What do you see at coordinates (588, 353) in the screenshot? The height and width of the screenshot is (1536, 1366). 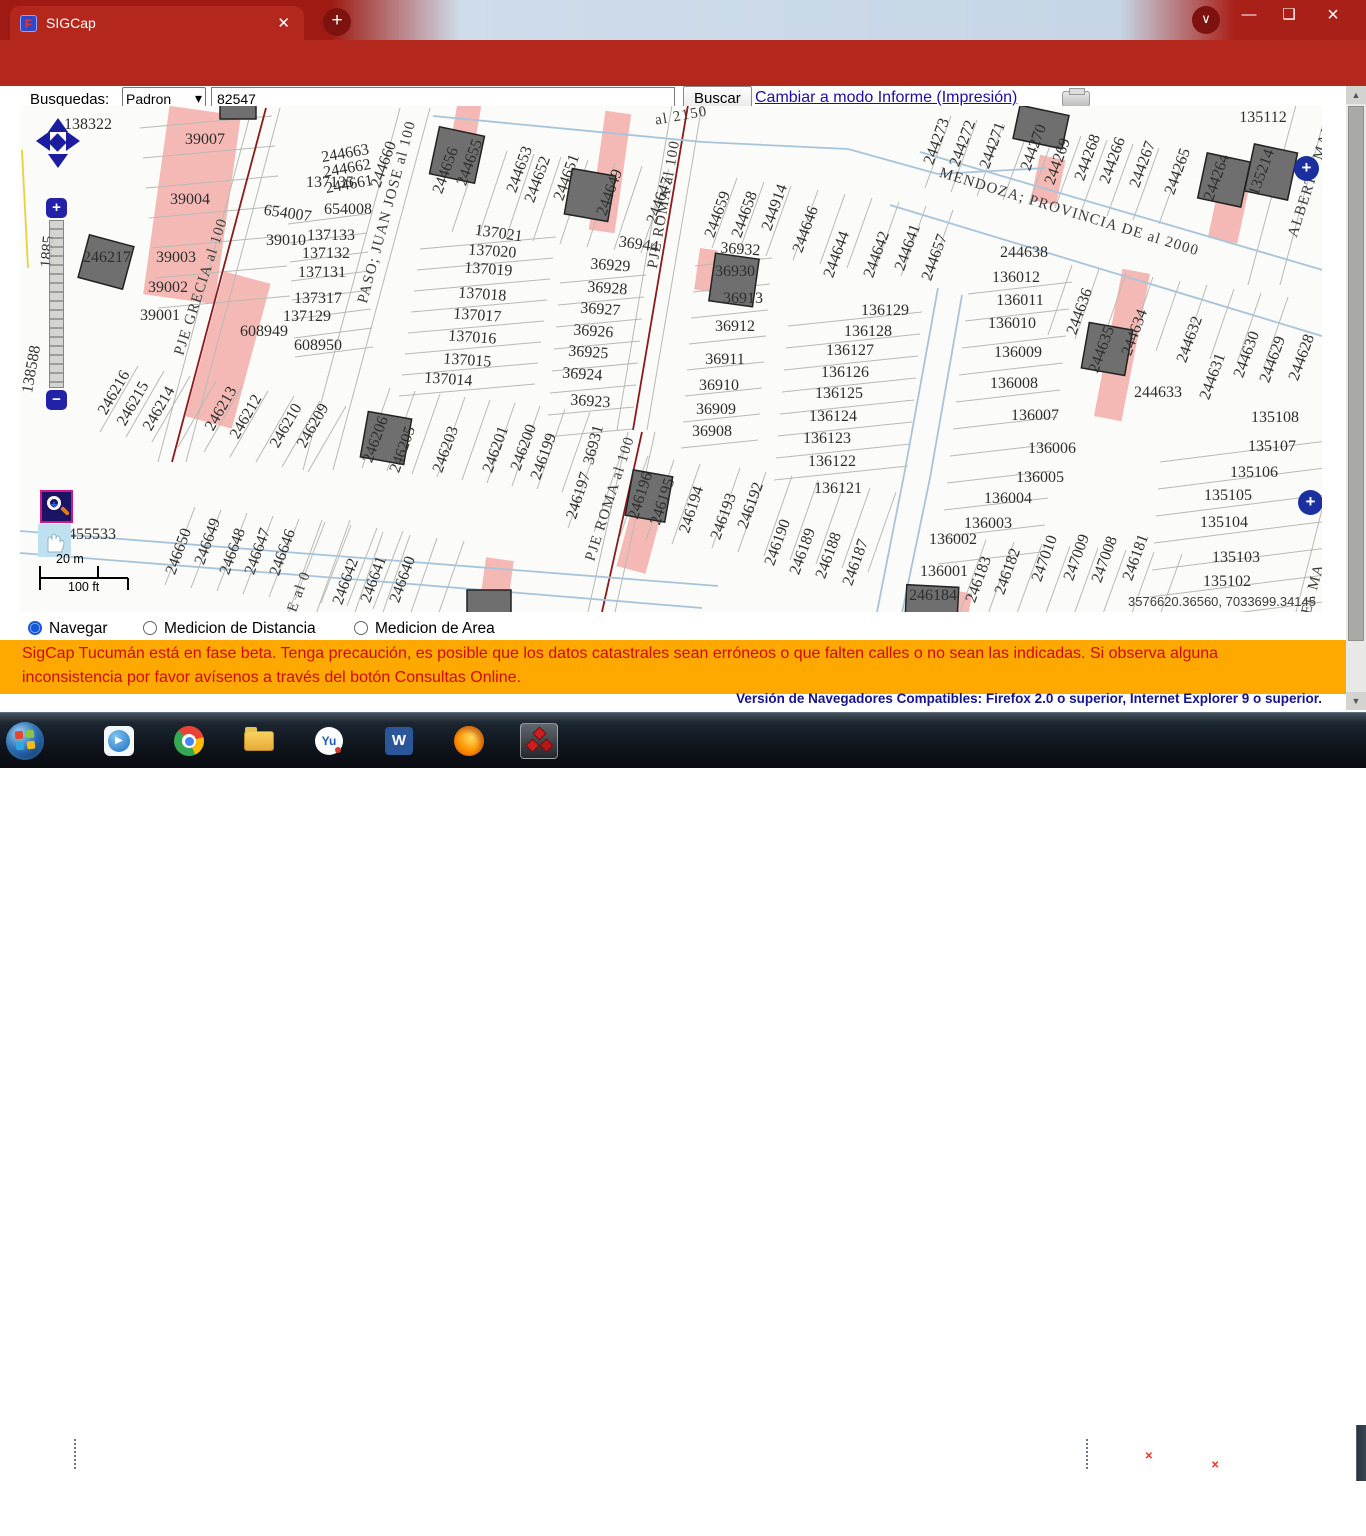 I see `parcel-label: 36925` at bounding box center [588, 353].